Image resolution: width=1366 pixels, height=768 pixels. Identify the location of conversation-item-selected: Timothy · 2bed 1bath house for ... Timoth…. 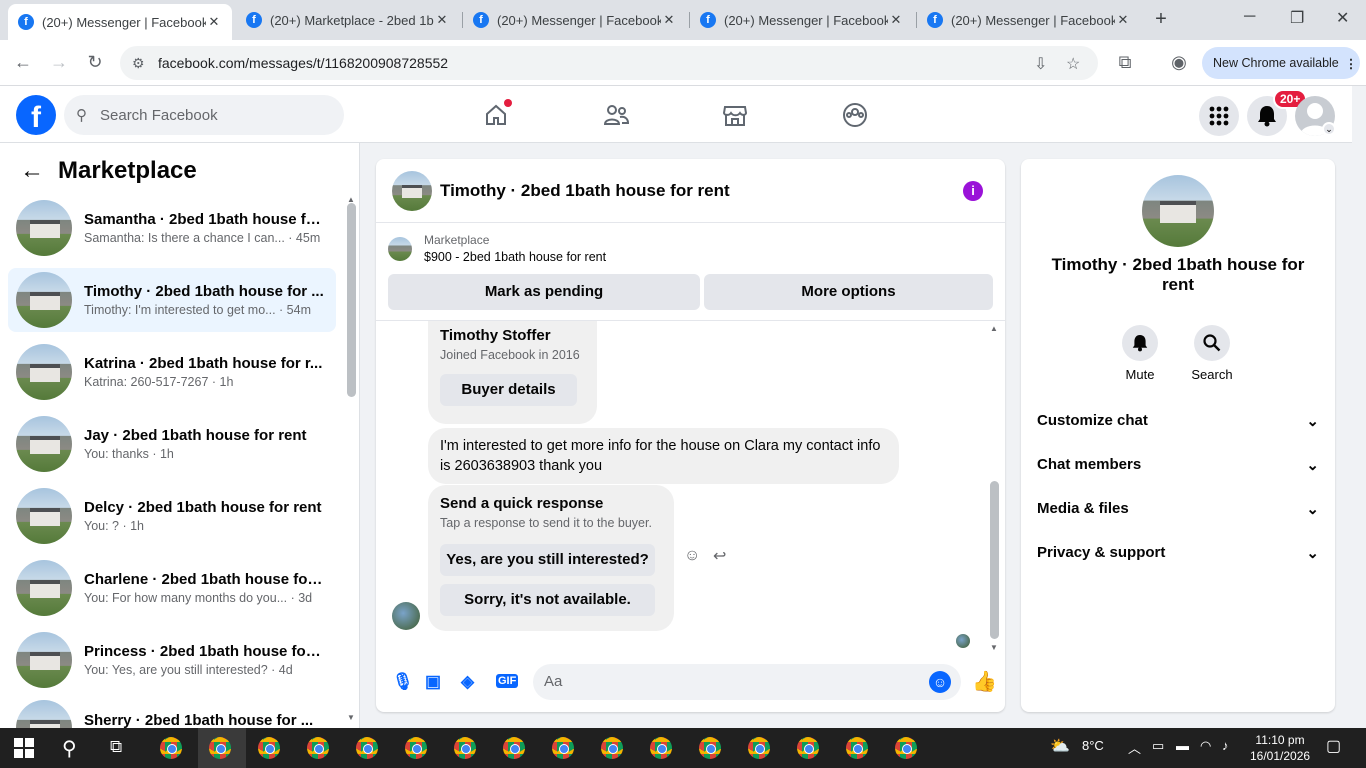
(172, 300).